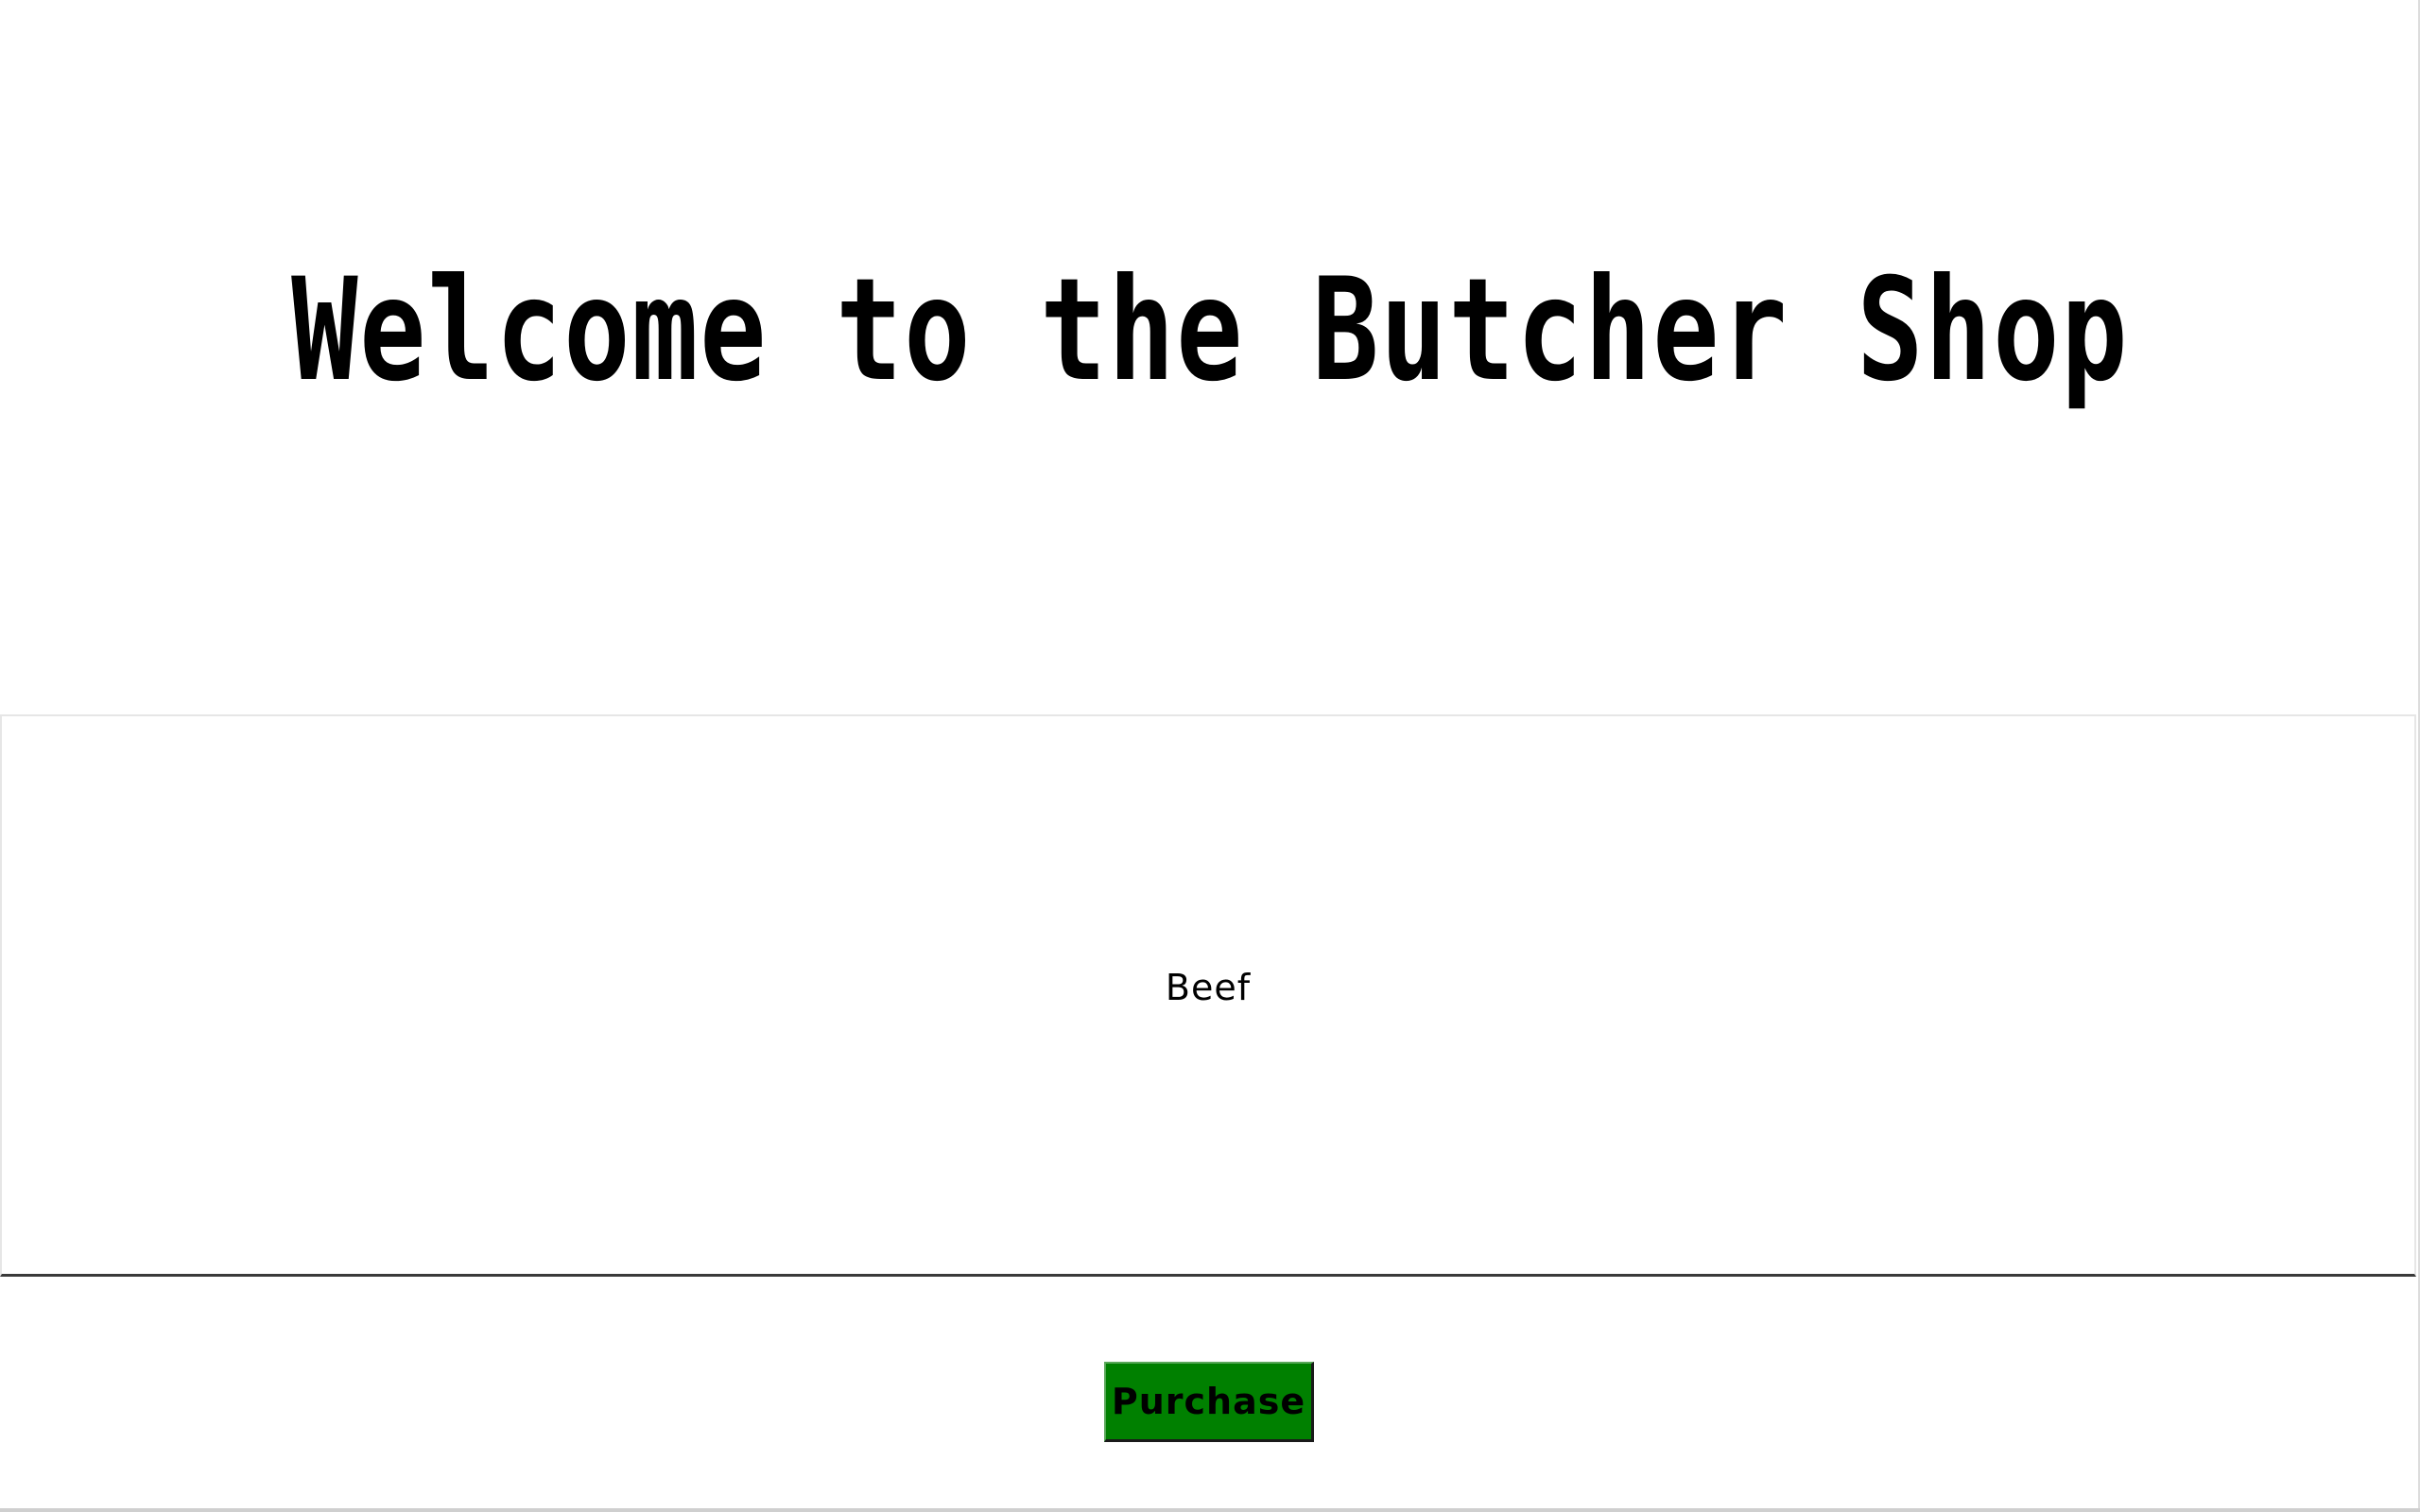 The height and width of the screenshot is (1512, 2420). Describe the element at coordinates (1210, 1510) in the screenshot. I see `bottom-edge` at that location.